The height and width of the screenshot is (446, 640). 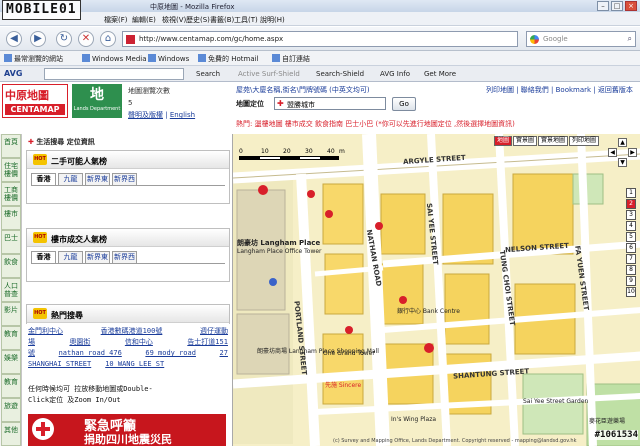 What do you see at coordinates (301, 105) in the screenshot?
I see `location-value: 盟勝城市` at bounding box center [301, 105].